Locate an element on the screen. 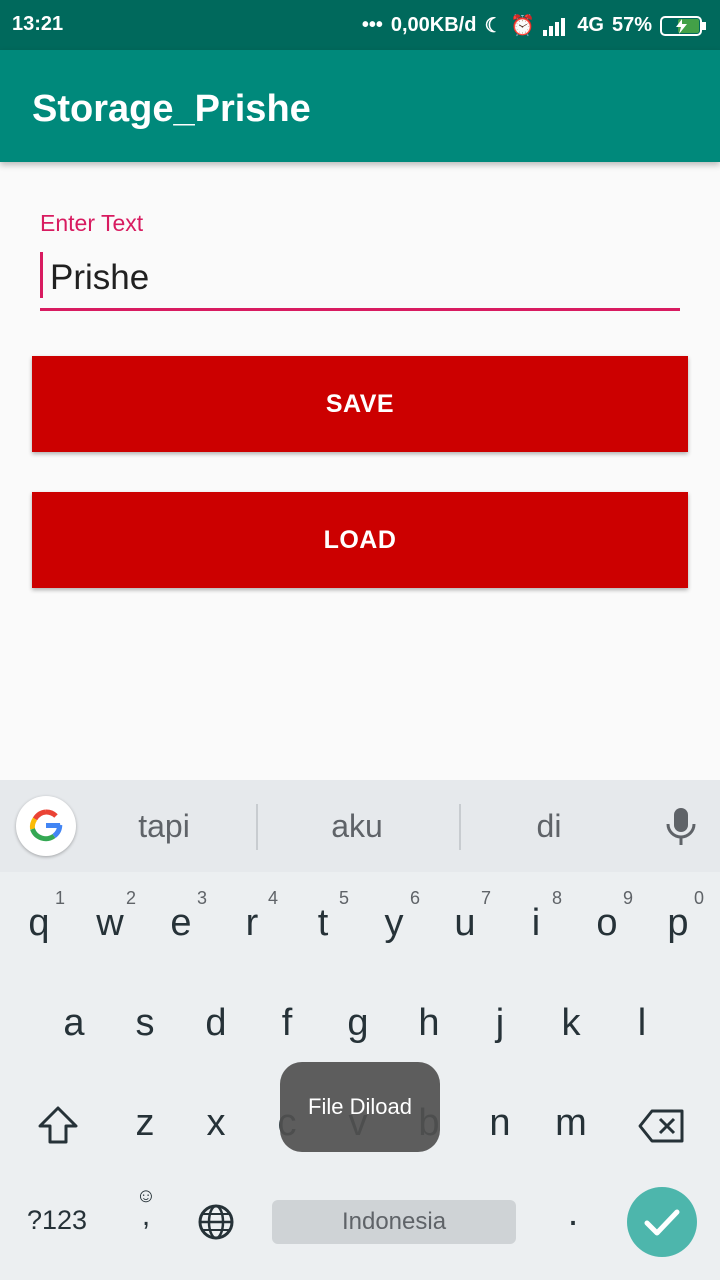  key-a: a is located at coordinates (74, 1023).